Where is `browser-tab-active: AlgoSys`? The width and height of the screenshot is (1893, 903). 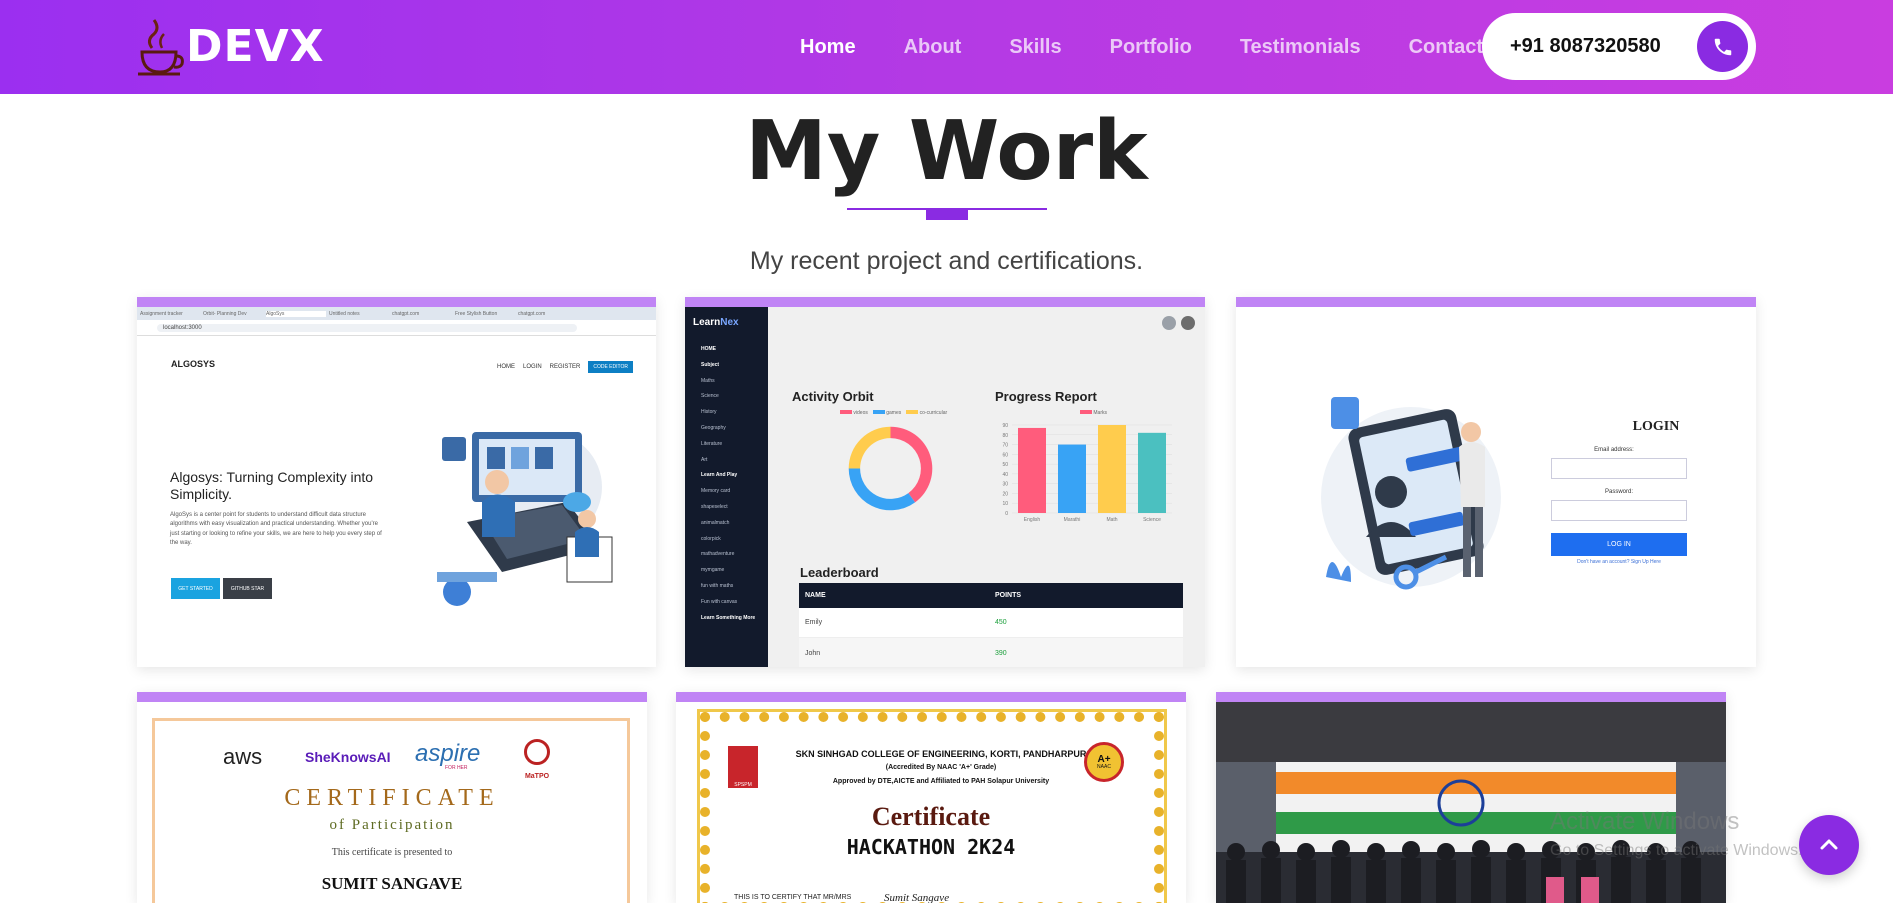
browser-tab-active: AlgoSys is located at coordinates (296, 313).